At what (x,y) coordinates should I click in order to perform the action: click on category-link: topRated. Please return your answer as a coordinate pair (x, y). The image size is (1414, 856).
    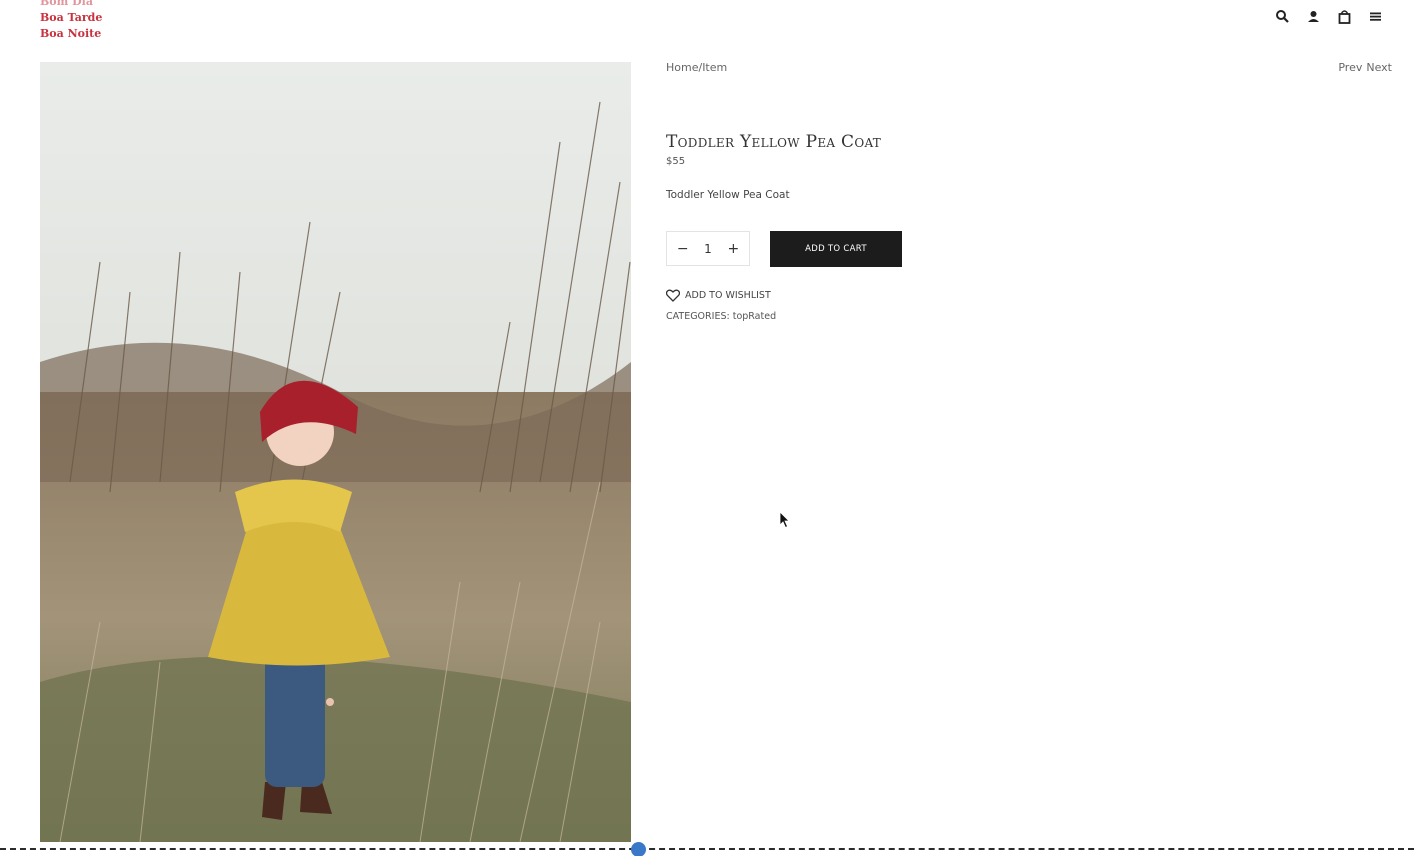
    Looking at the image, I should click on (754, 316).